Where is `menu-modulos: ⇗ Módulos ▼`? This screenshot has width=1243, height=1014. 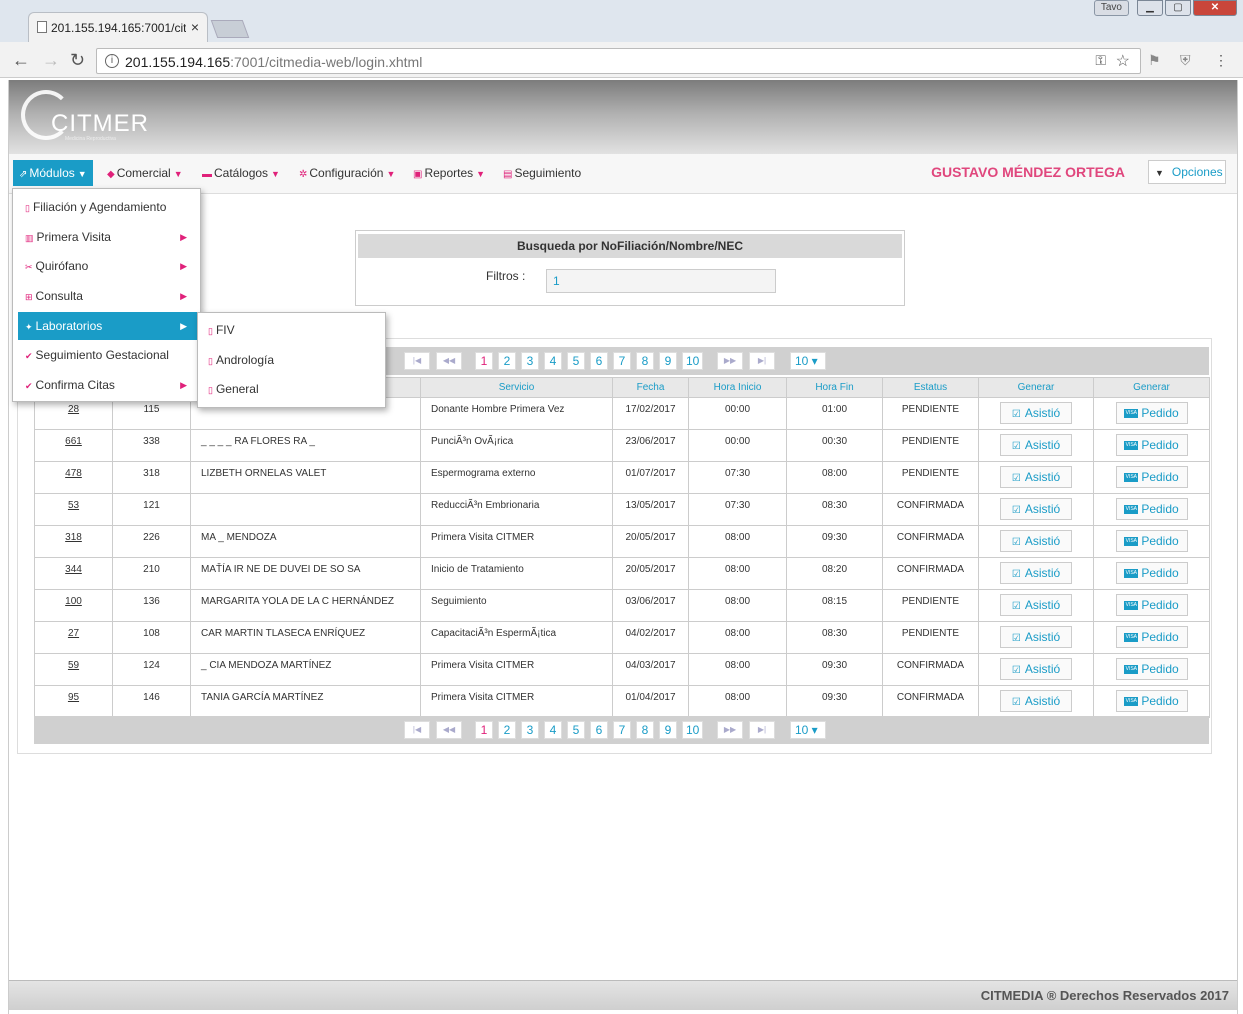
menu-modulos: ⇗ Módulos ▼ is located at coordinates (53, 173).